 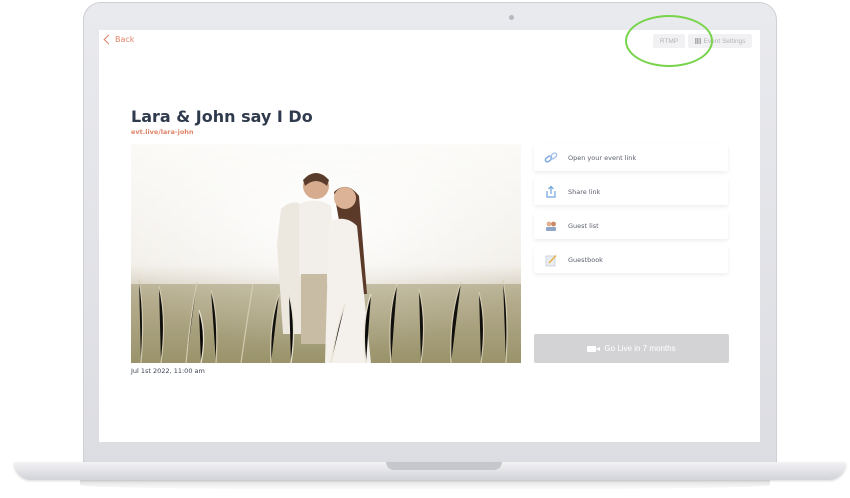 I want to click on open-event-link-card: Open your event link, so click(x=631, y=157).